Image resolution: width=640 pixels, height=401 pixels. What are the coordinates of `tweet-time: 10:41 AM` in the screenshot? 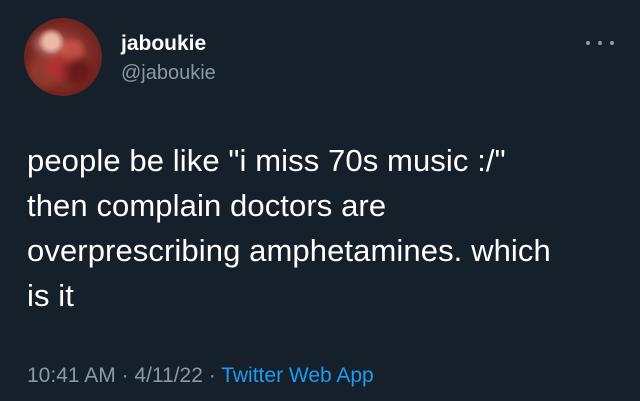 It's located at (71, 375).